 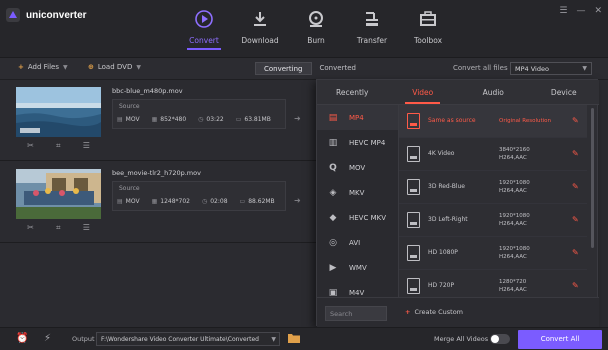 I want to click on logo-icon, so click(x=13, y=15).